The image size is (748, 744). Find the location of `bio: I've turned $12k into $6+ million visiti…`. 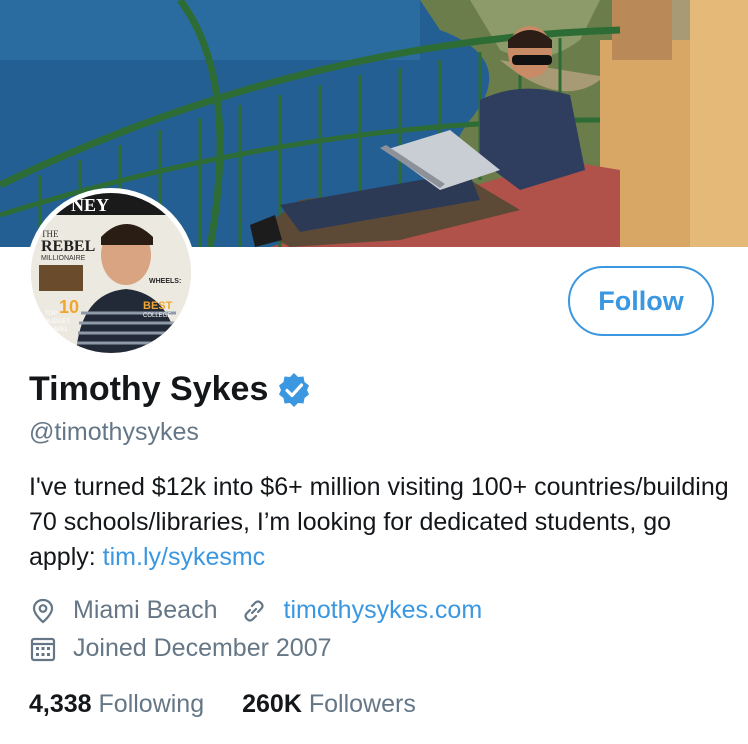

bio: I've turned $12k into $6+ million visiti… is located at coordinates (379, 522).